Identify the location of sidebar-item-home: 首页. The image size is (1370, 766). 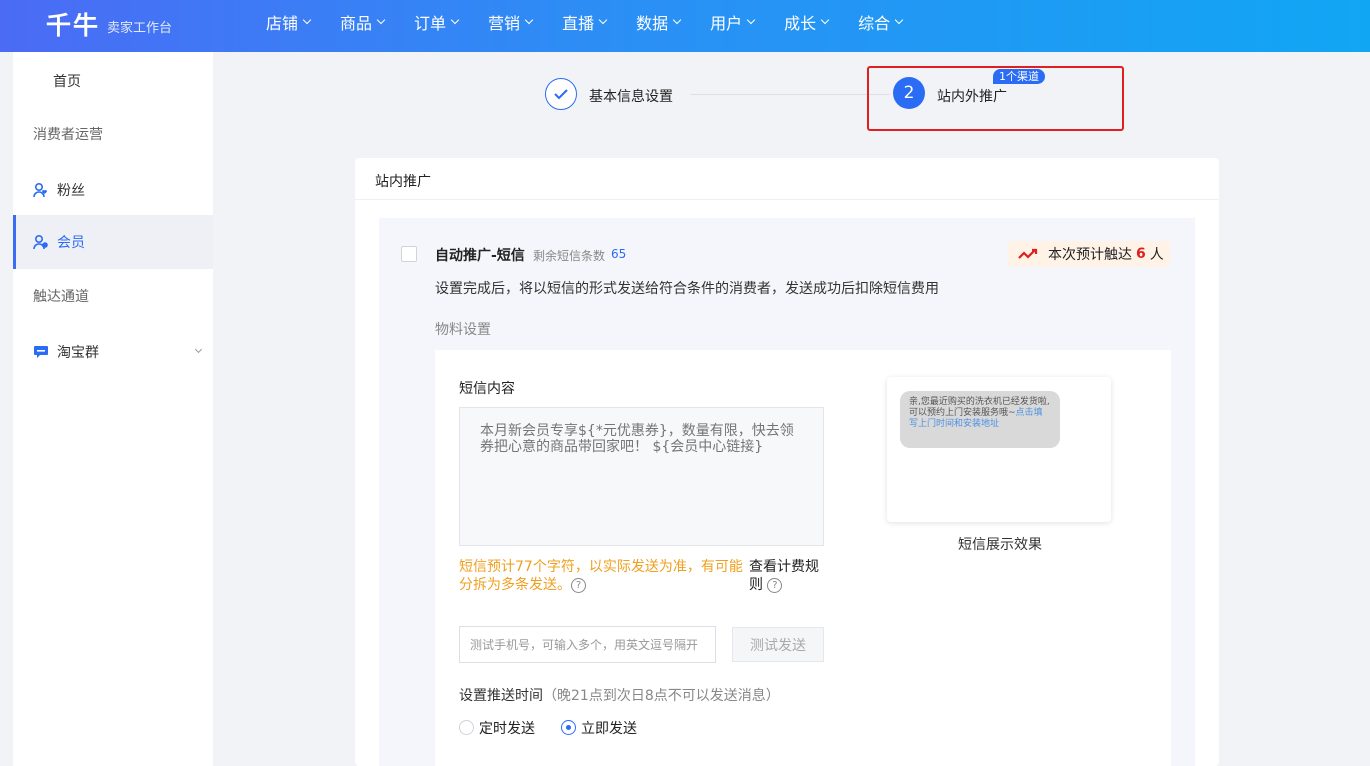
(113, 81).